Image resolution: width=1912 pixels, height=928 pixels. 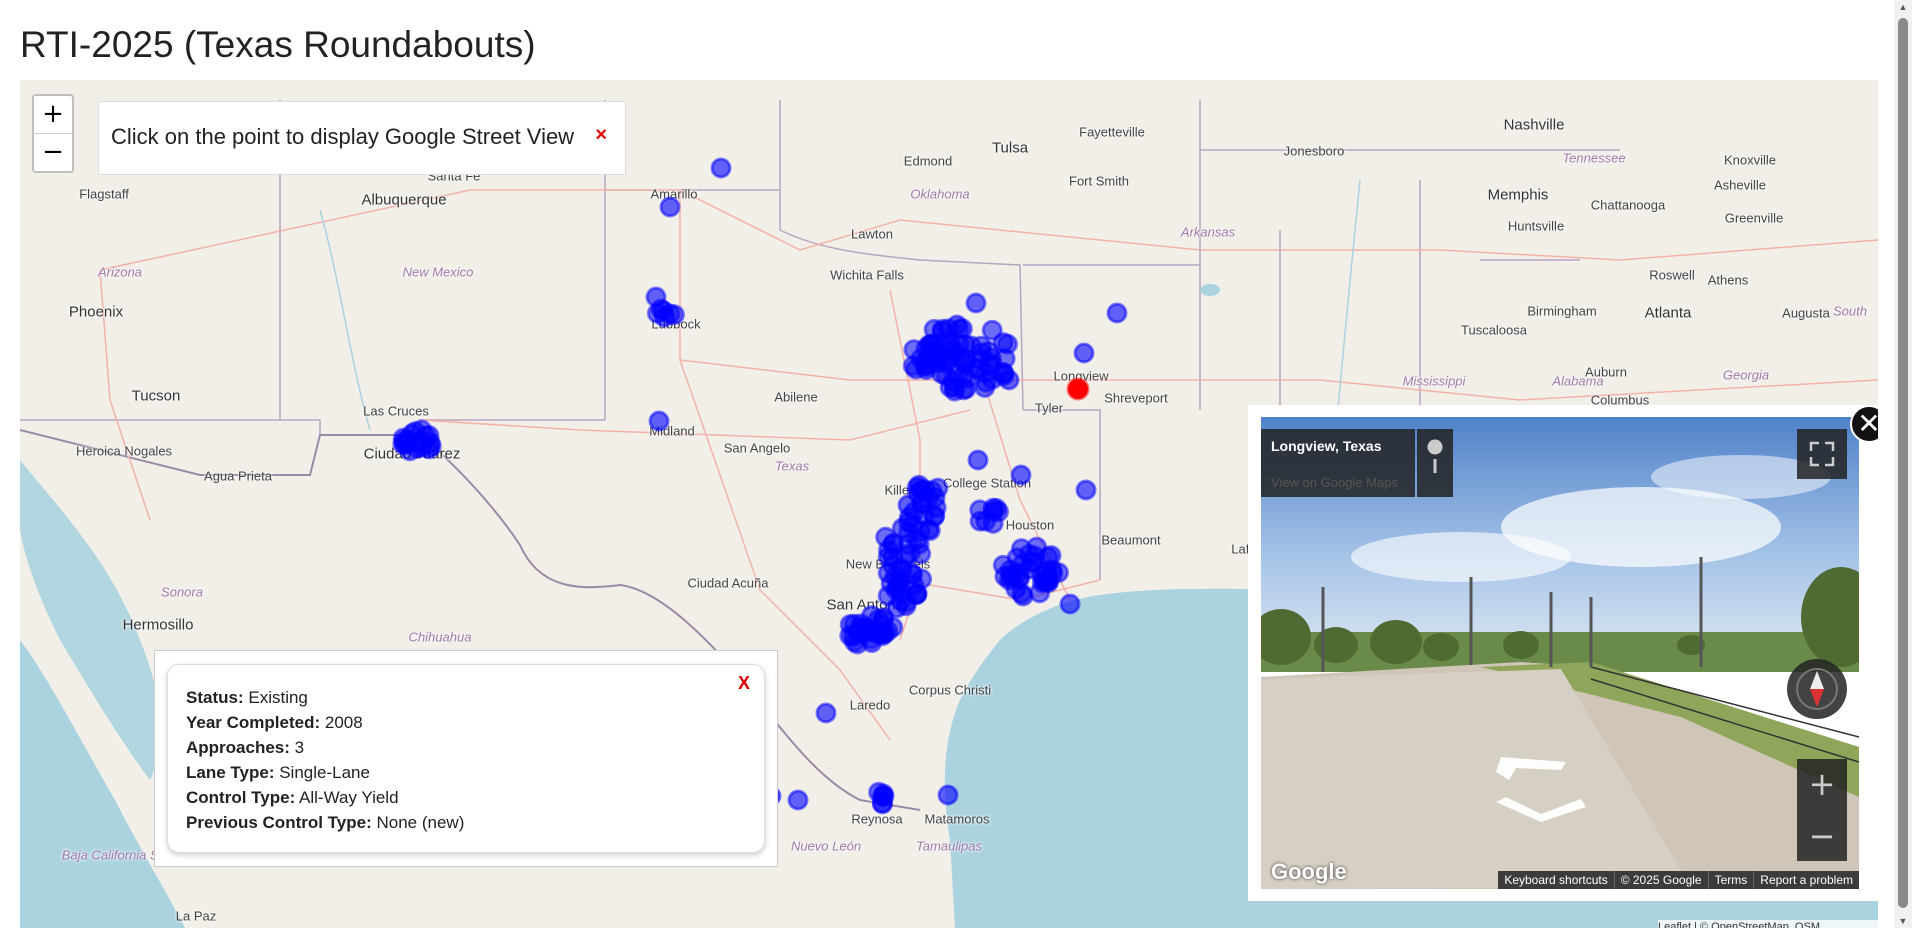 I want to click on street-view-zoom: + −, so click(x=1822, y=810).